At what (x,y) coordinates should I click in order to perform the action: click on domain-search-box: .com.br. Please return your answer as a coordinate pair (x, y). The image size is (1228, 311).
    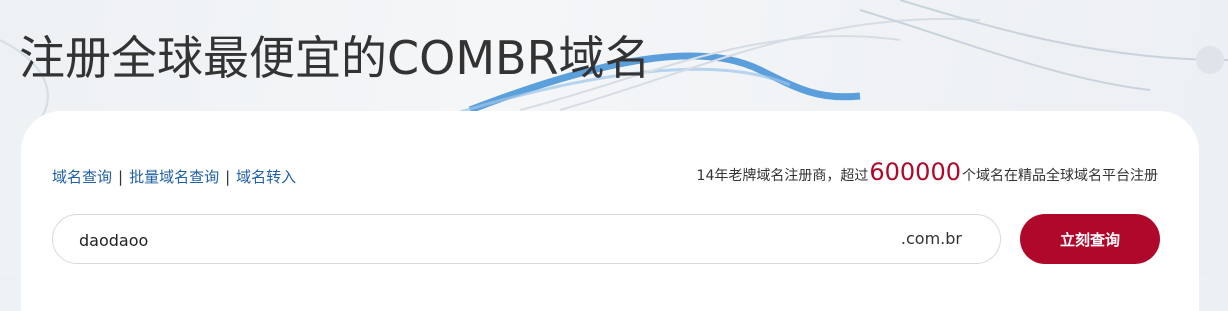
    Looking at the image, I should click on (526, 239).